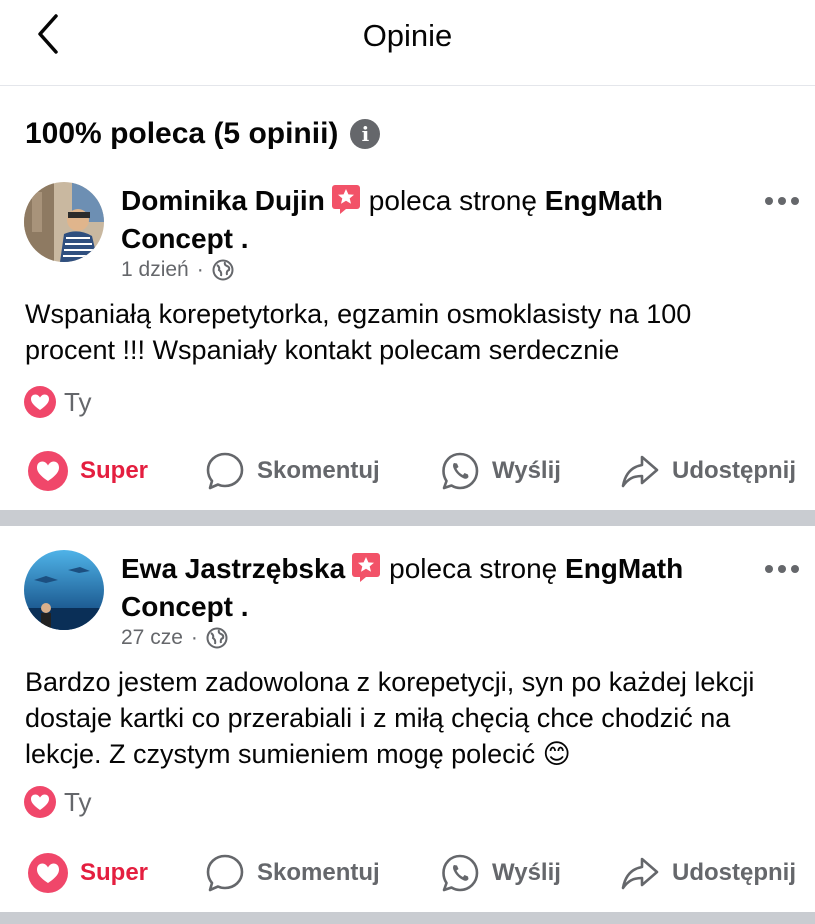  Describe the element at coordinates (223, 200) in the screenshot. I see `author-name: Dominika Dujin` at that location.